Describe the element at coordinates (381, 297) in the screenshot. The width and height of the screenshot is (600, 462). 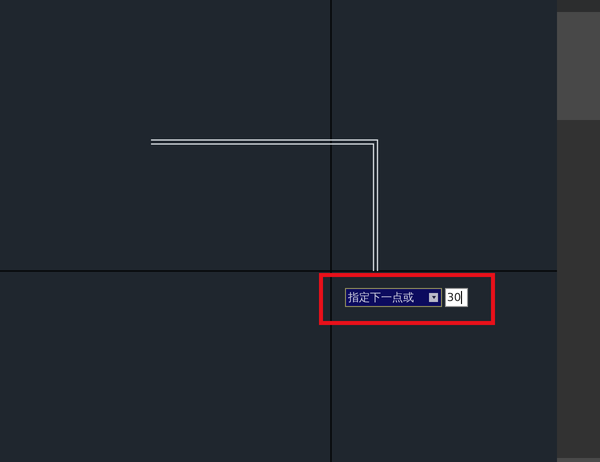
I see `prompt-label: 指定下一点或` at that location.